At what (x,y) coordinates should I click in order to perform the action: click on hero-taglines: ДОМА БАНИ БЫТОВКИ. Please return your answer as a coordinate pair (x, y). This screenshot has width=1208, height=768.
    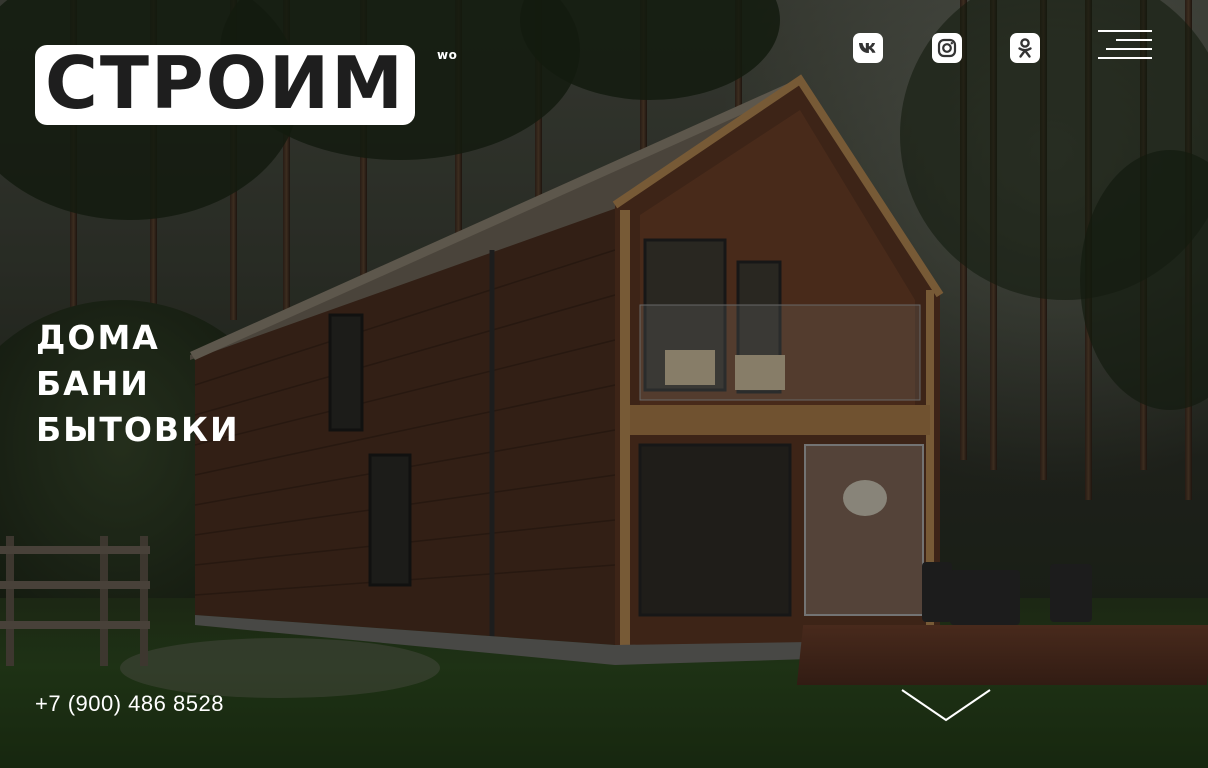
    Looking at the image, I should click on (138, 384).